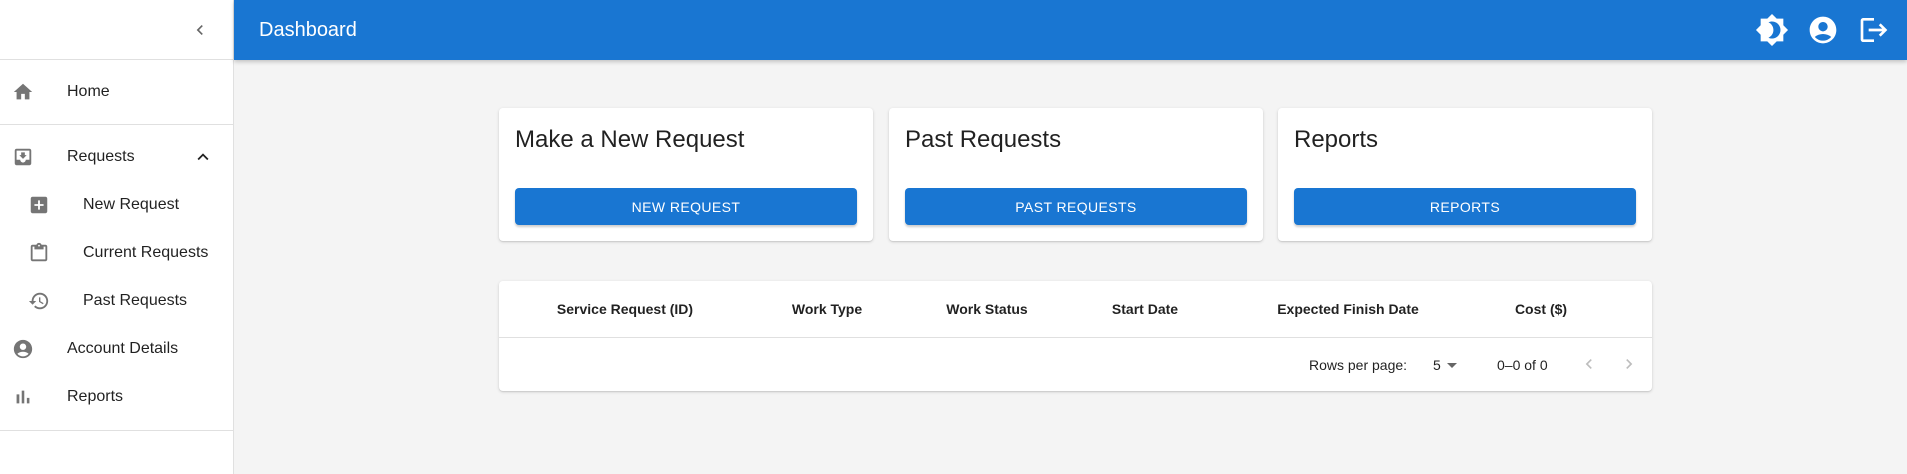 This screenshot has height=474, width=1907. I want to click on card-title: Past Requests, so click(983, 139).